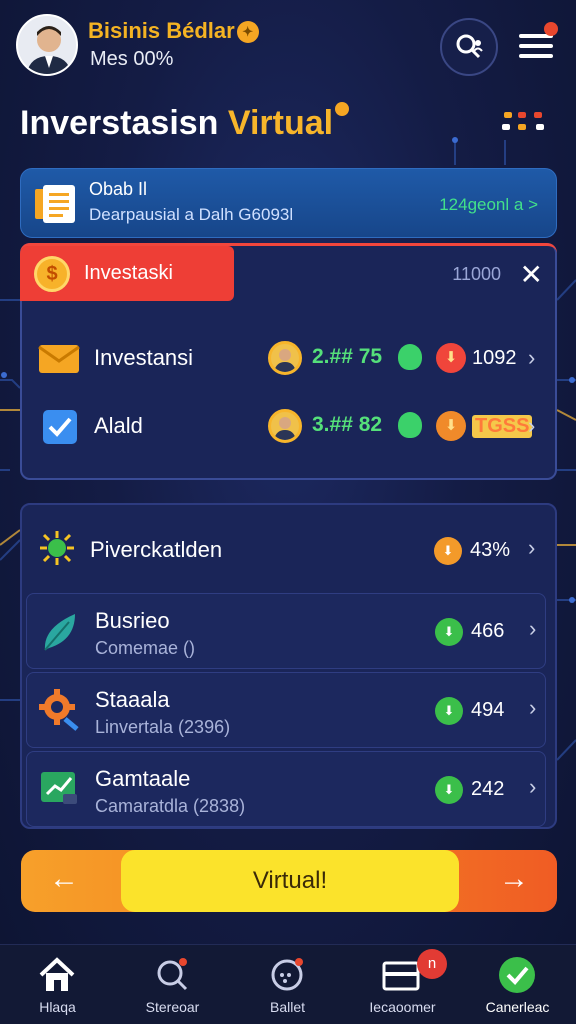 This screenshot has height=1024, width=576. I want to click on close-icon: ✕, so click(531, 274).